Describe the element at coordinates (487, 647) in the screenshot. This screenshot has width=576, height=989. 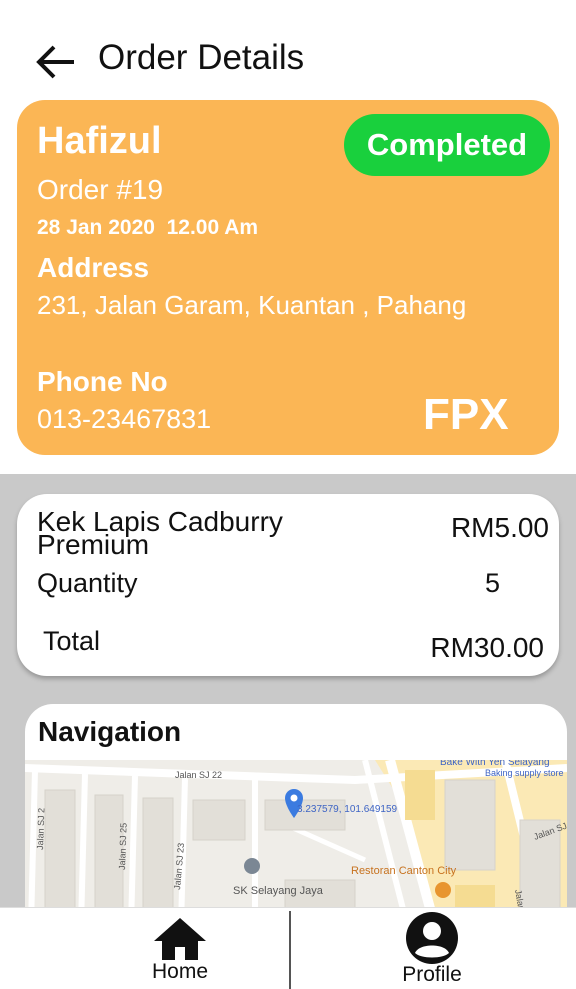
I see `total-value: RM30.00` at that location.